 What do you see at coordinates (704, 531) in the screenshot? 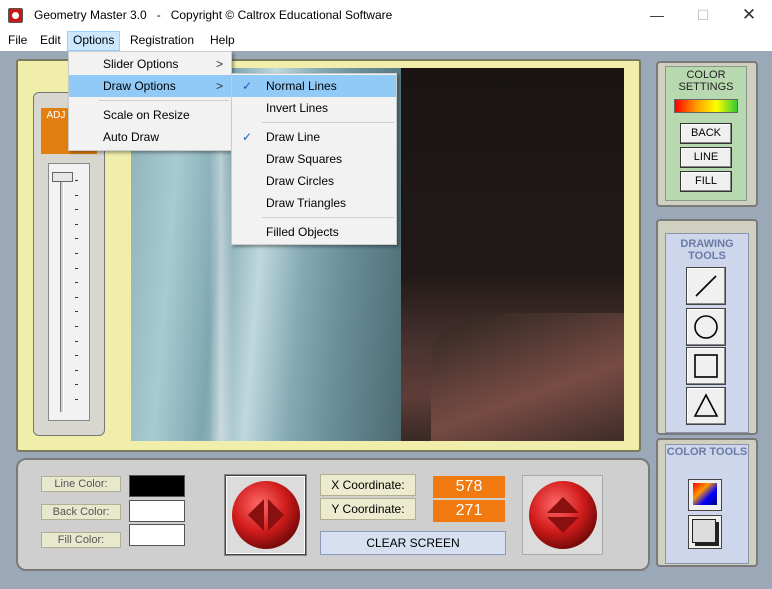
I see `fill-tool-icon` at bounding box center [704, 531].